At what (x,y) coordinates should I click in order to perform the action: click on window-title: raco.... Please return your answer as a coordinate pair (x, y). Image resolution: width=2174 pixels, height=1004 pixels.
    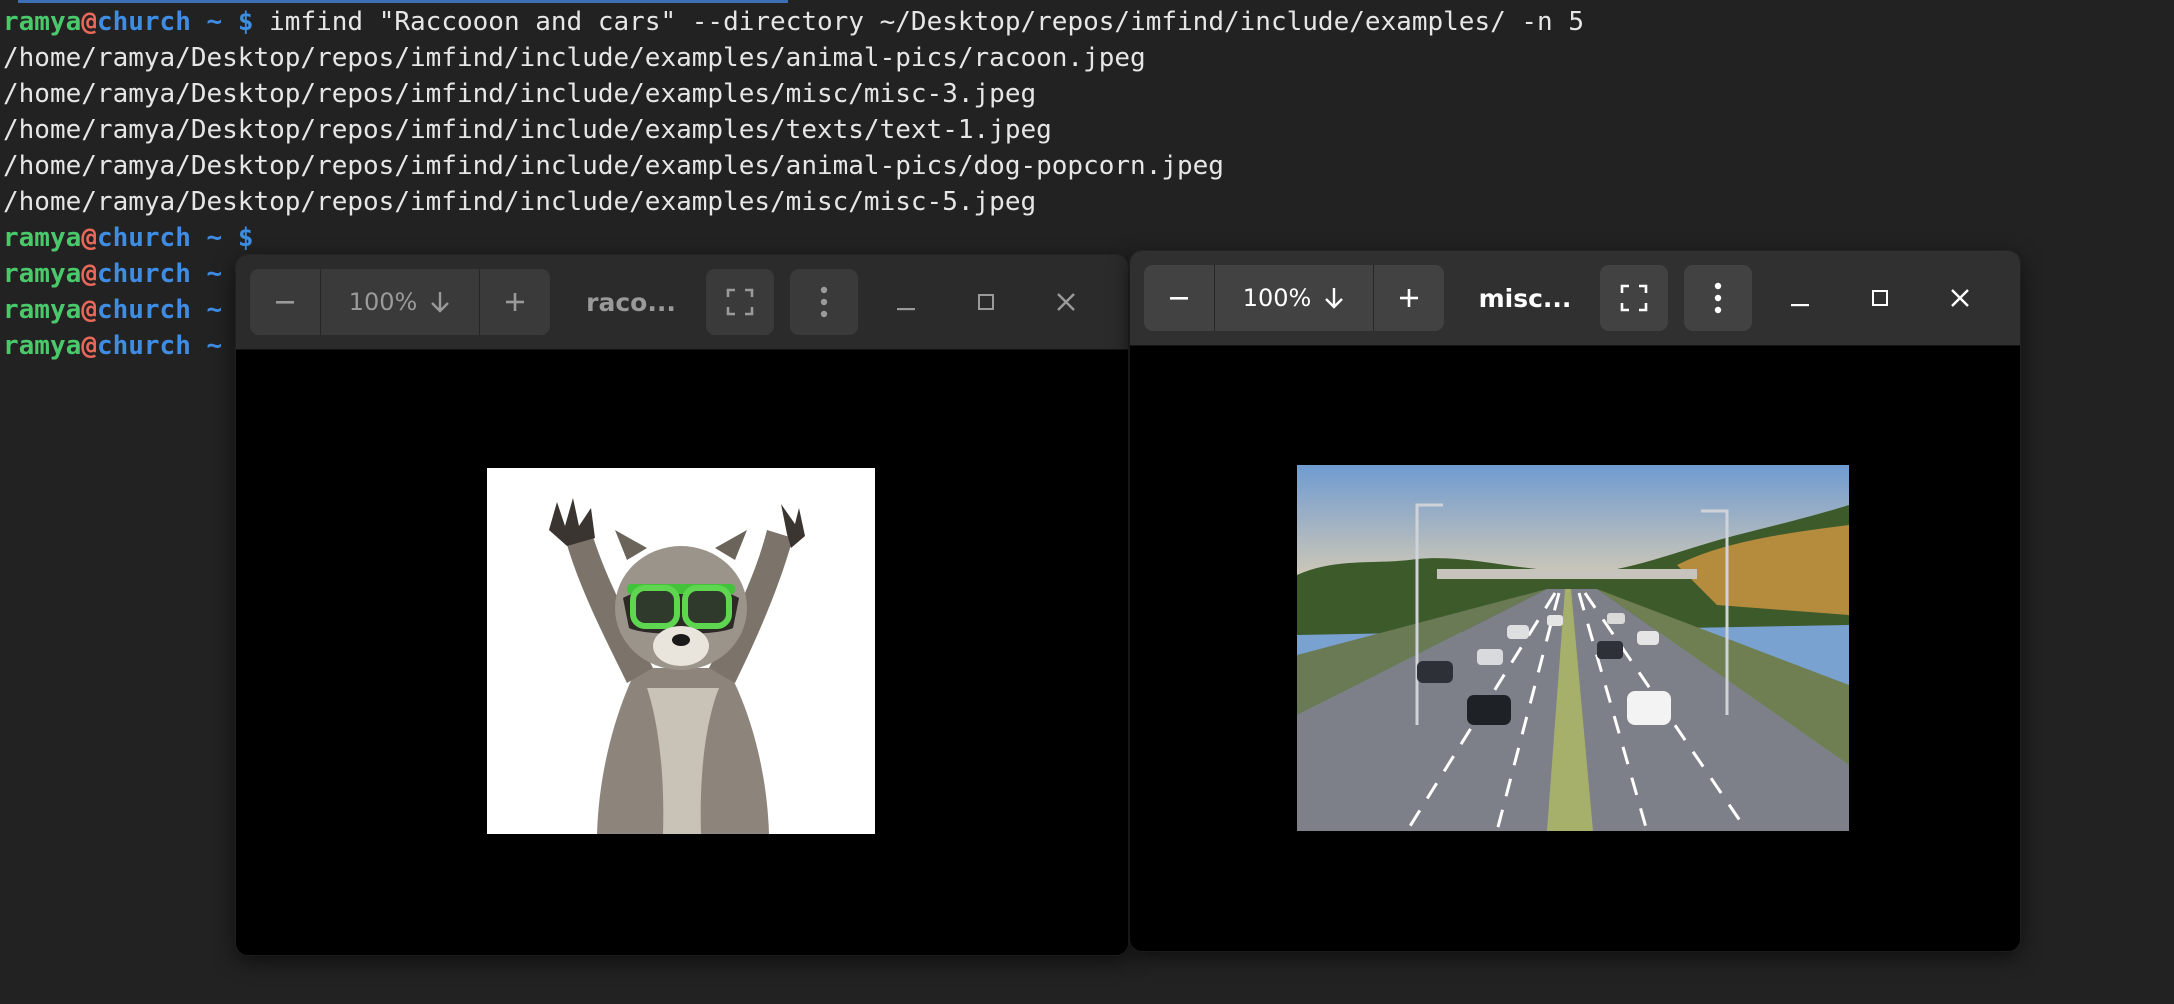
    Looking at the image, I should click on (631, 302).